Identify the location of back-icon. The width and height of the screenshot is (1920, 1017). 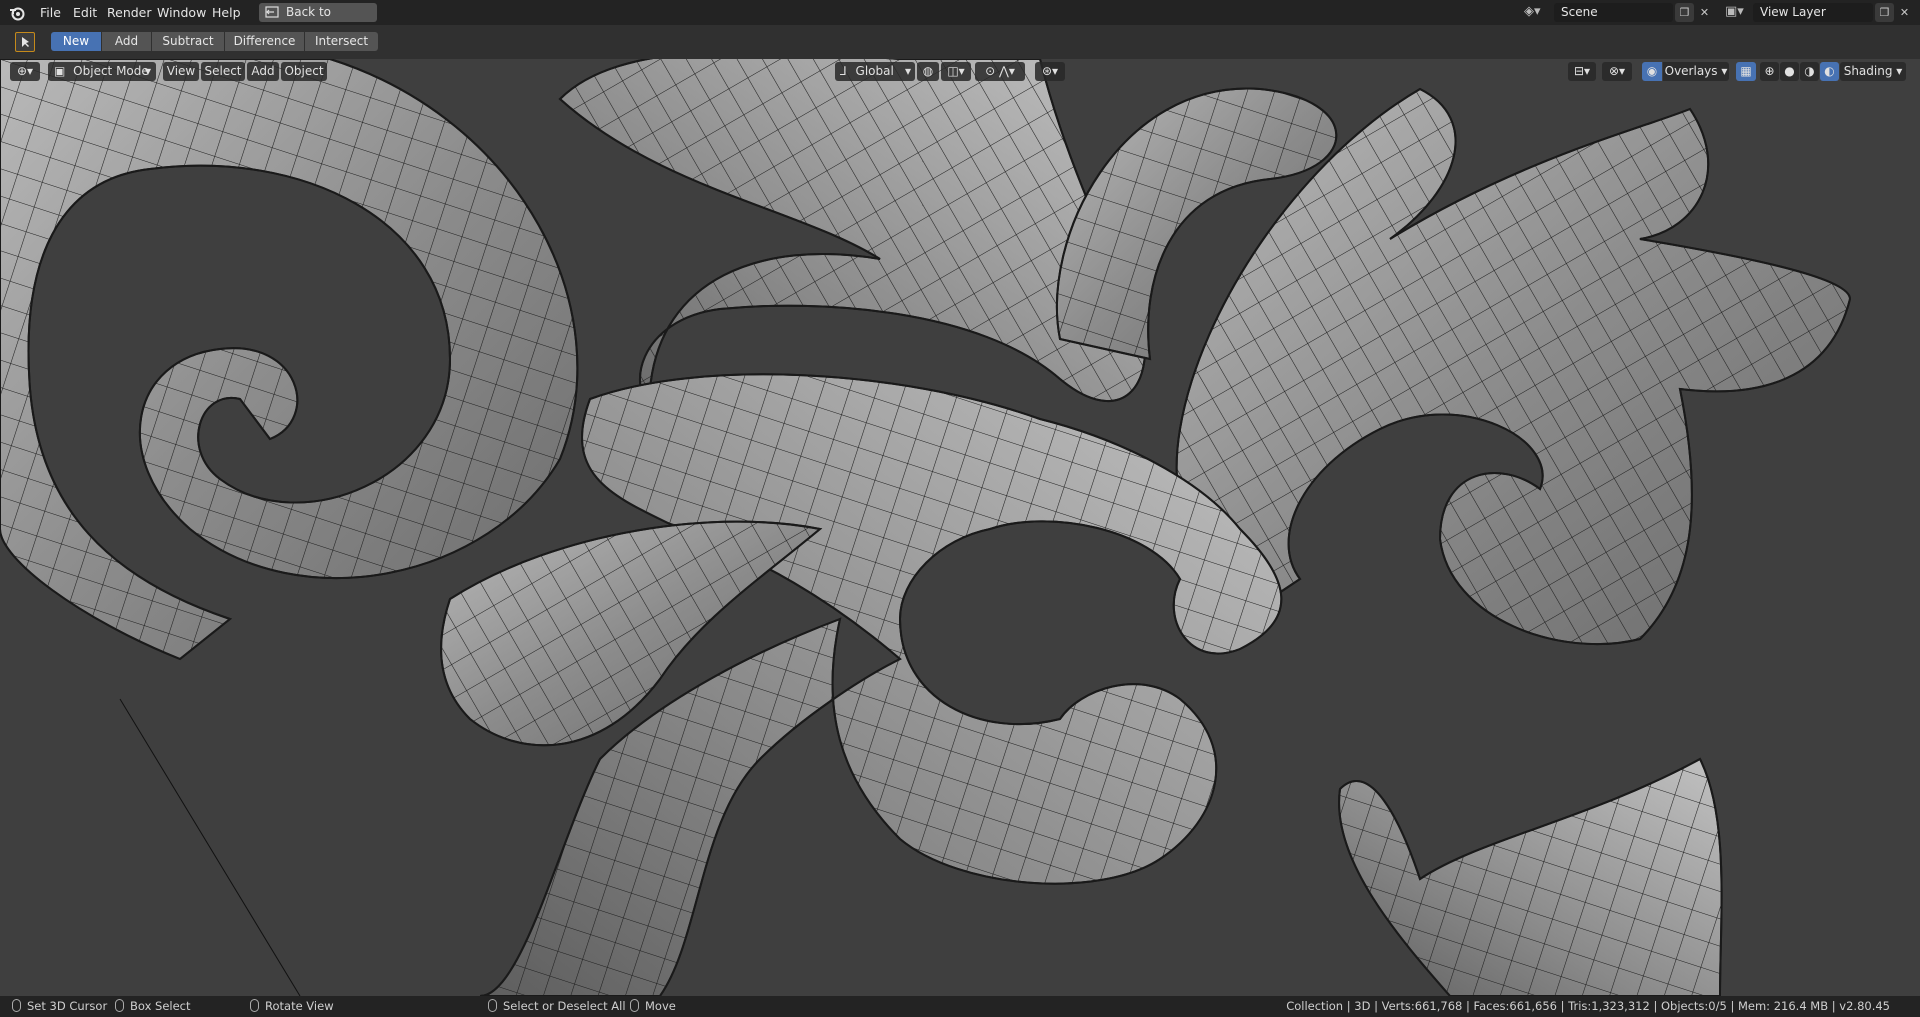
(272, 12).